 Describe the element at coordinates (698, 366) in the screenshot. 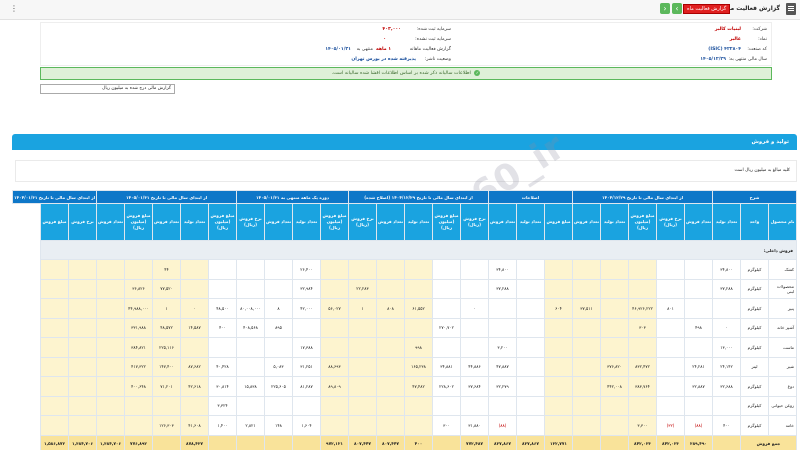

I see `table-cell: ۲۴,۲۸۱` at that location.